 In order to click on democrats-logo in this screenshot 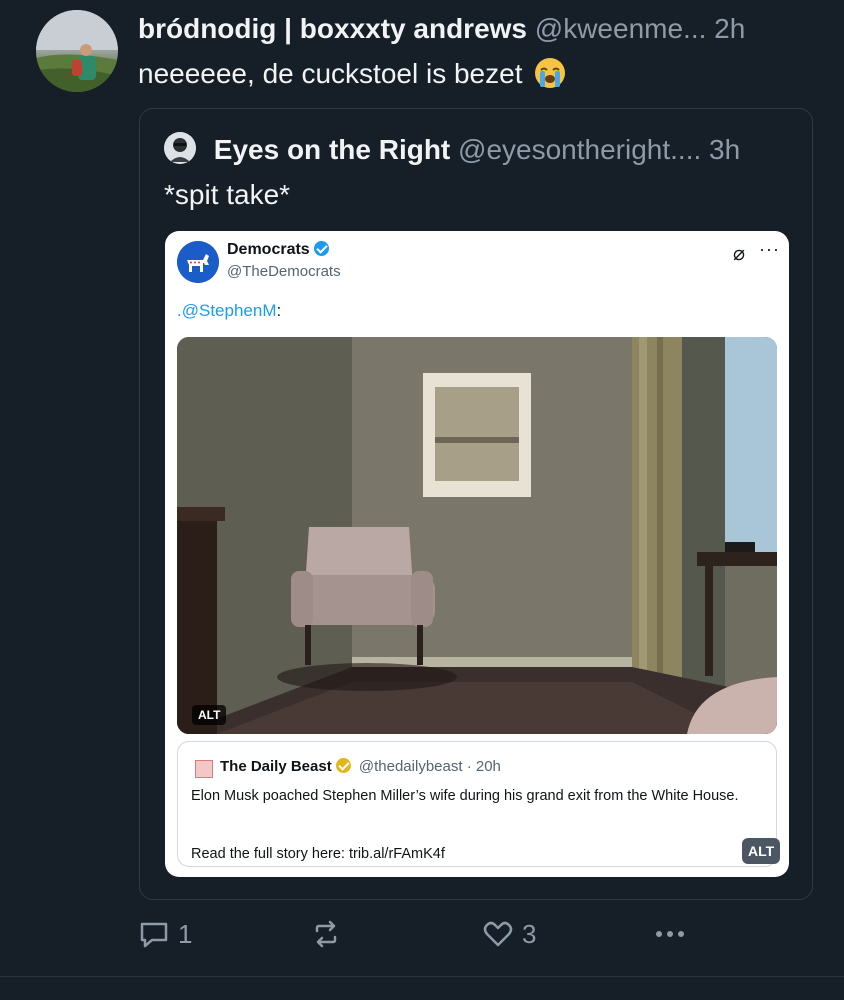, I will do `click(198, 262)`.